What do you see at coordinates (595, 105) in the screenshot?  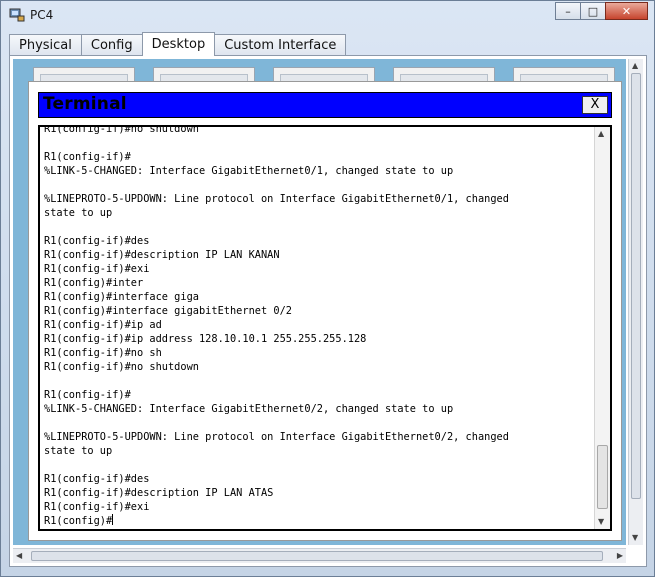 I see `terminal-close-button: X` at bounding box center [595, 105].